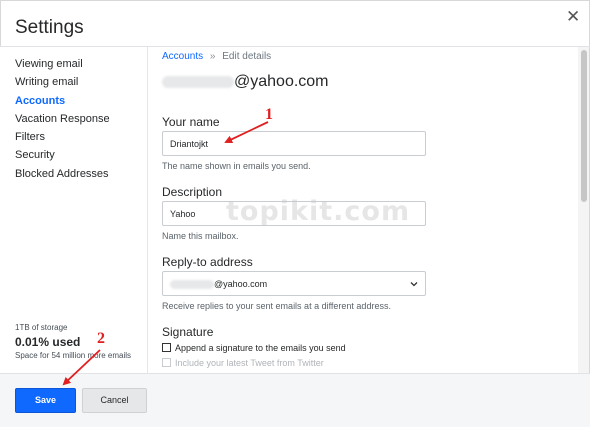  I want to click on redacted-reply-username, so click(192, 285).